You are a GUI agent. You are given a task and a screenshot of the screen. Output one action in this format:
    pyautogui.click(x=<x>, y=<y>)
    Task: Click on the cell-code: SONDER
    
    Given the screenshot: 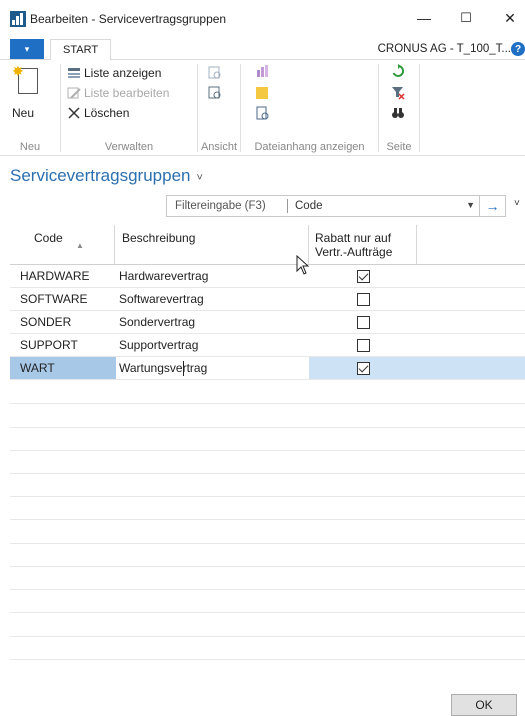 What is the action you would take?
    pyautogui.click(x=63, y=322)
    